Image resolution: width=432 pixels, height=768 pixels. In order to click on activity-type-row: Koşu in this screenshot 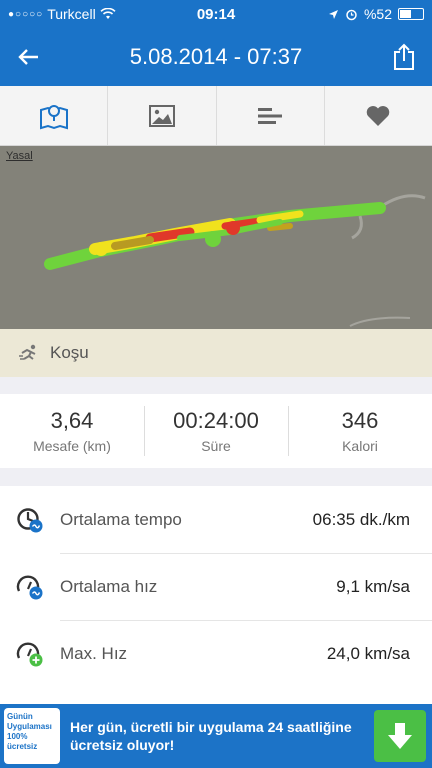, I will do `click(216, 353)`.